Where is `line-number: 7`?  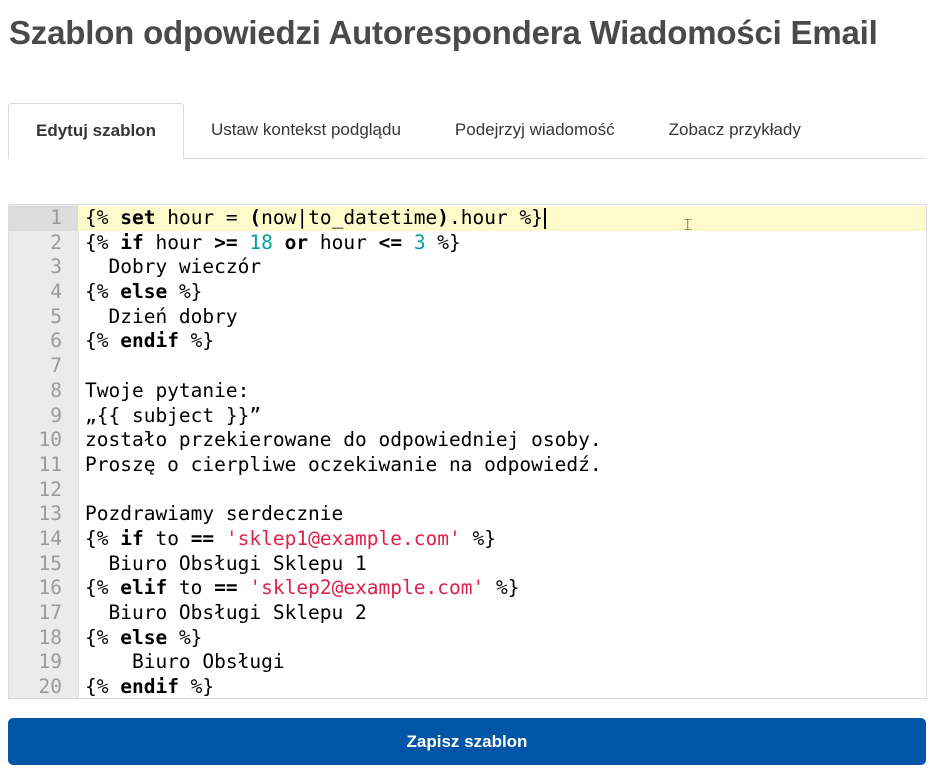 line-number: 7 is located at coordinates (56, 366).